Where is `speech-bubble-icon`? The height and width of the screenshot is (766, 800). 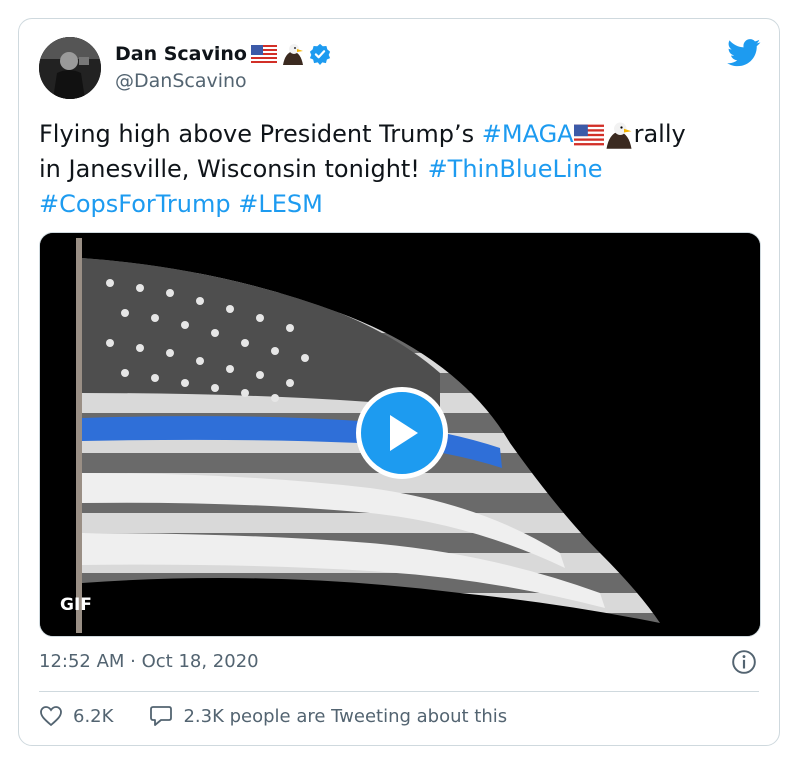 speech-bubble-icon is located at coordinates (161, 716).